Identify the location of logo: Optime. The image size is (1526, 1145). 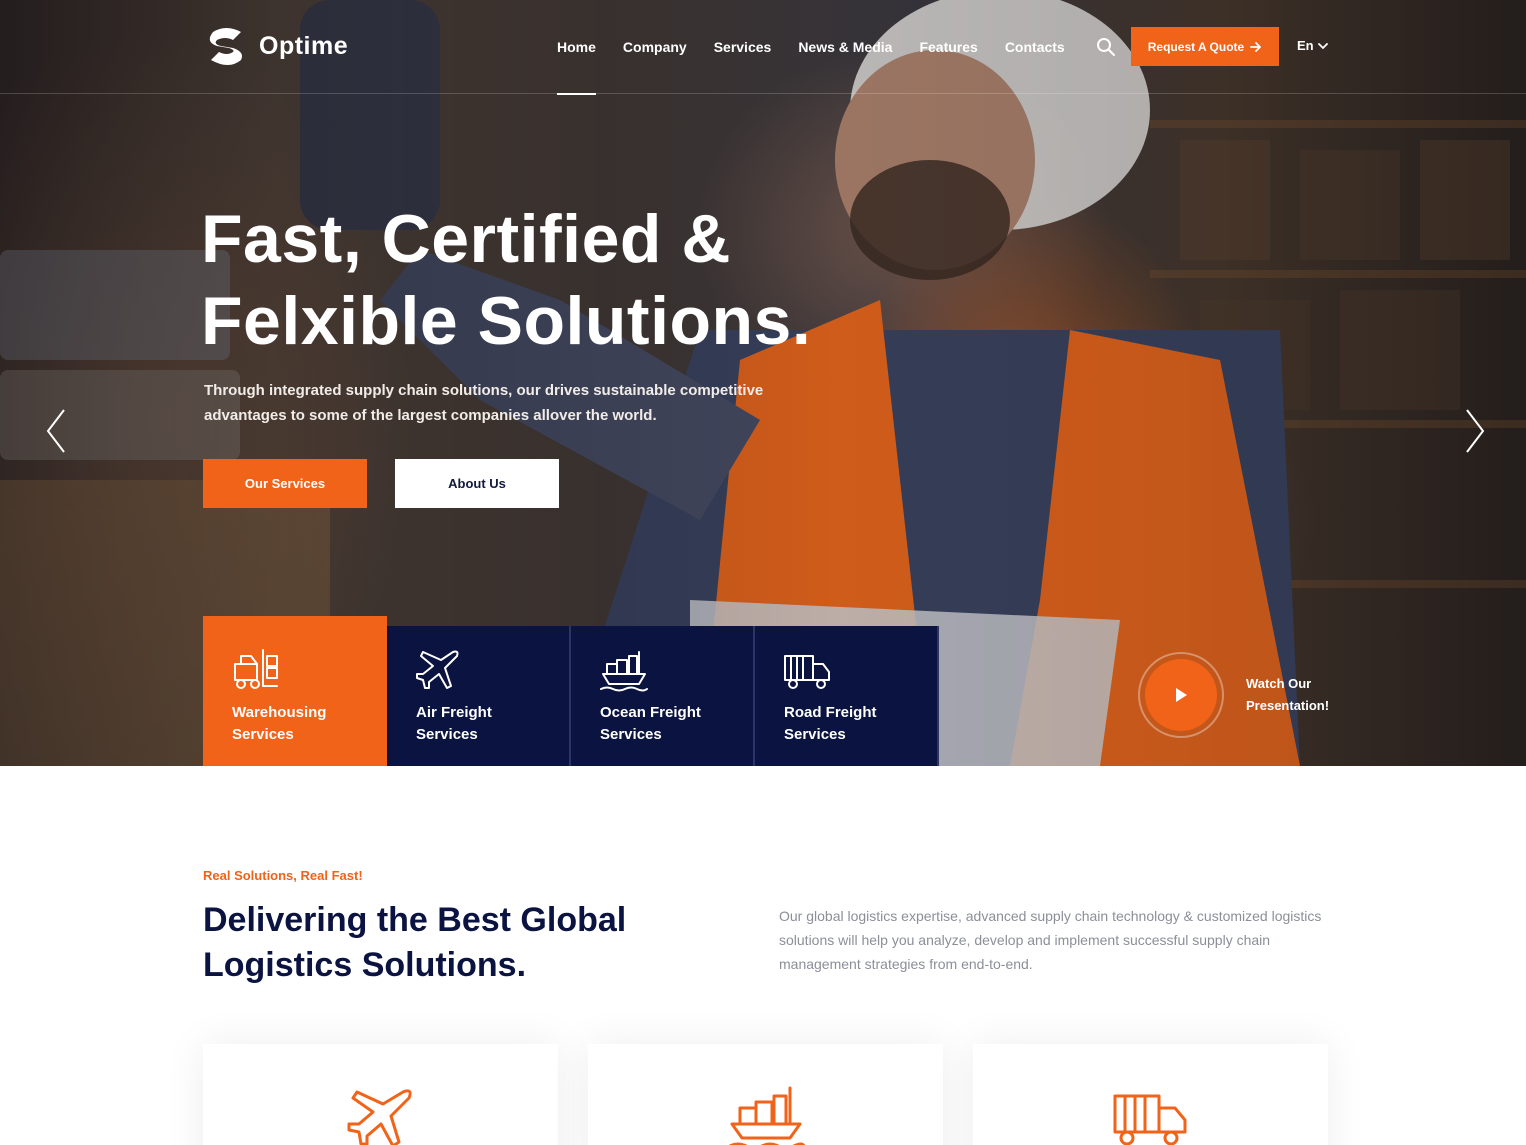
(275, 46).